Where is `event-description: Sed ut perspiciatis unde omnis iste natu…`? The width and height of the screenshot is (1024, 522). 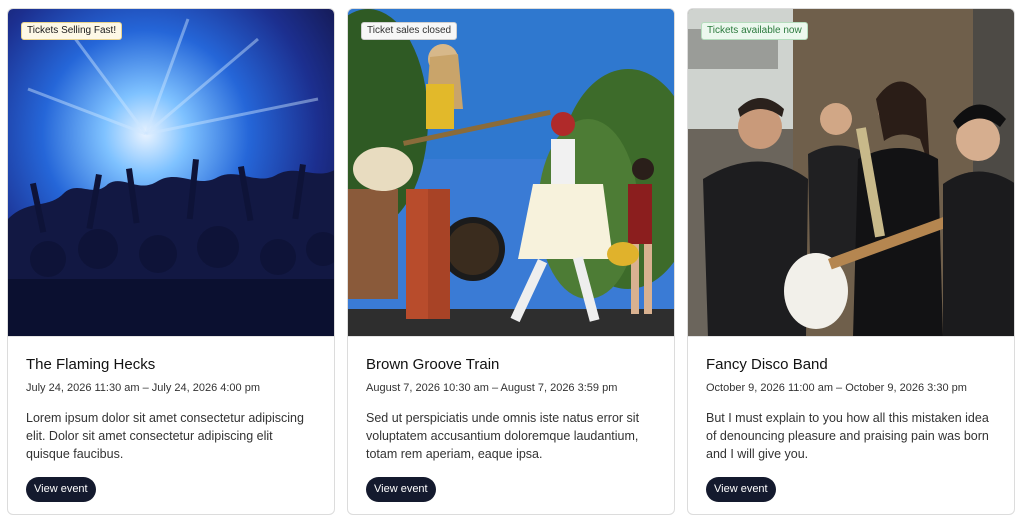
event-description: Sed ut perspiciatis unde omnis iste natu… is located at coordinates (503, 436).